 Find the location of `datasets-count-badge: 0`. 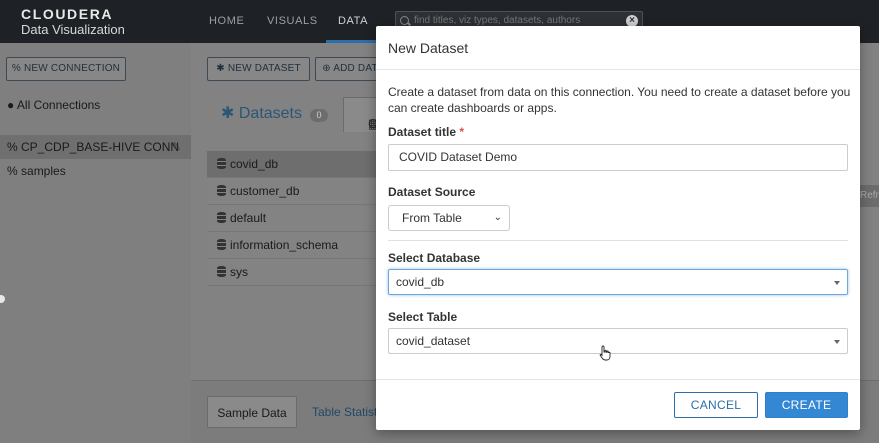

datasets-count-badge: 0 is located at coordinates (319, 115).